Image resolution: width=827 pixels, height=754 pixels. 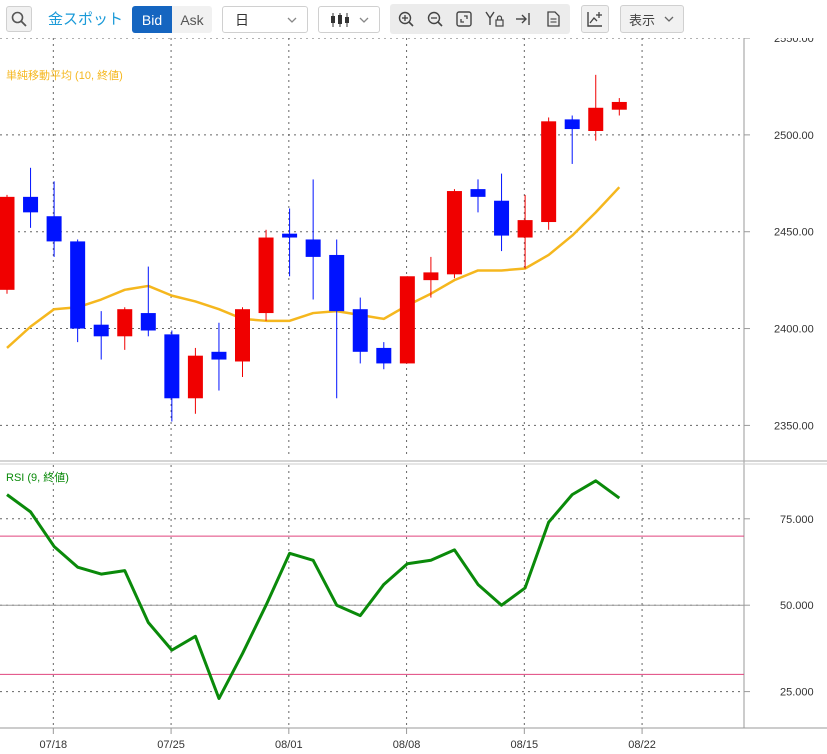 I want to click on rsi-label: RSI (9, 終値), so click(x=37, y=477).